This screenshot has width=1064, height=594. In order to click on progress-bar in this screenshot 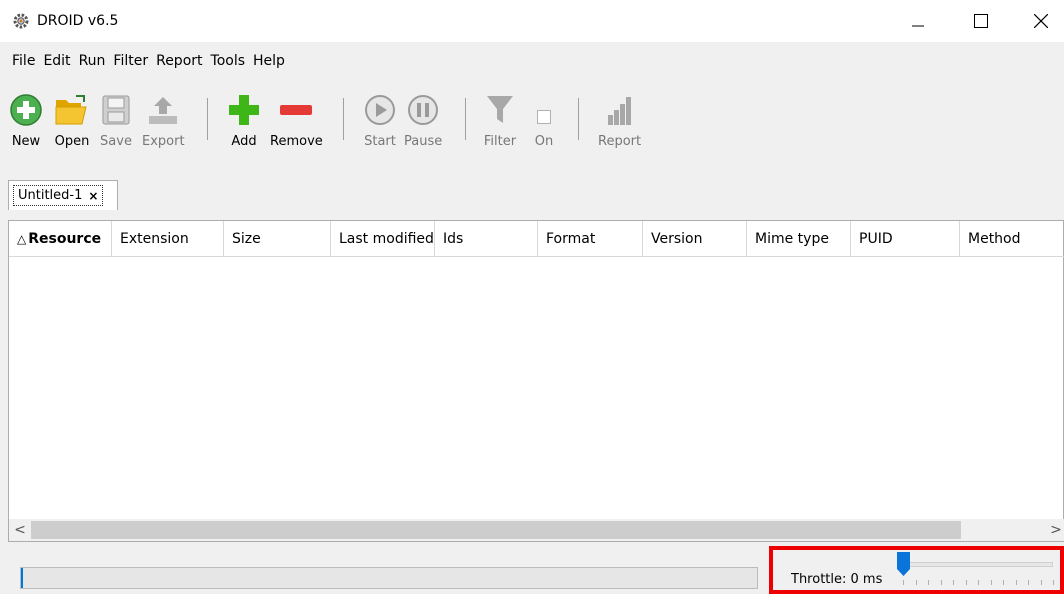, I will do `click(389, 578)`.